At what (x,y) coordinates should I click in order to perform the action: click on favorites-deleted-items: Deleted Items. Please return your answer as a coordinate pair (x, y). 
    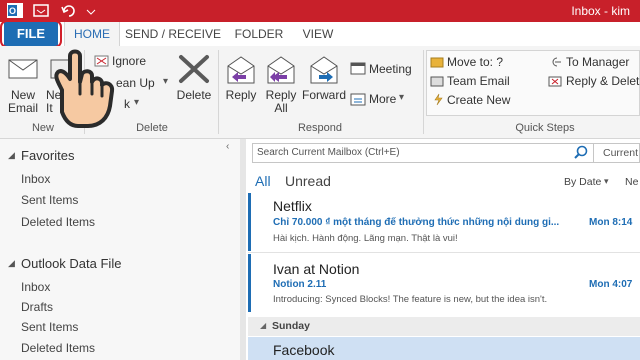
    Looking at the image, I should click on (58, 222).